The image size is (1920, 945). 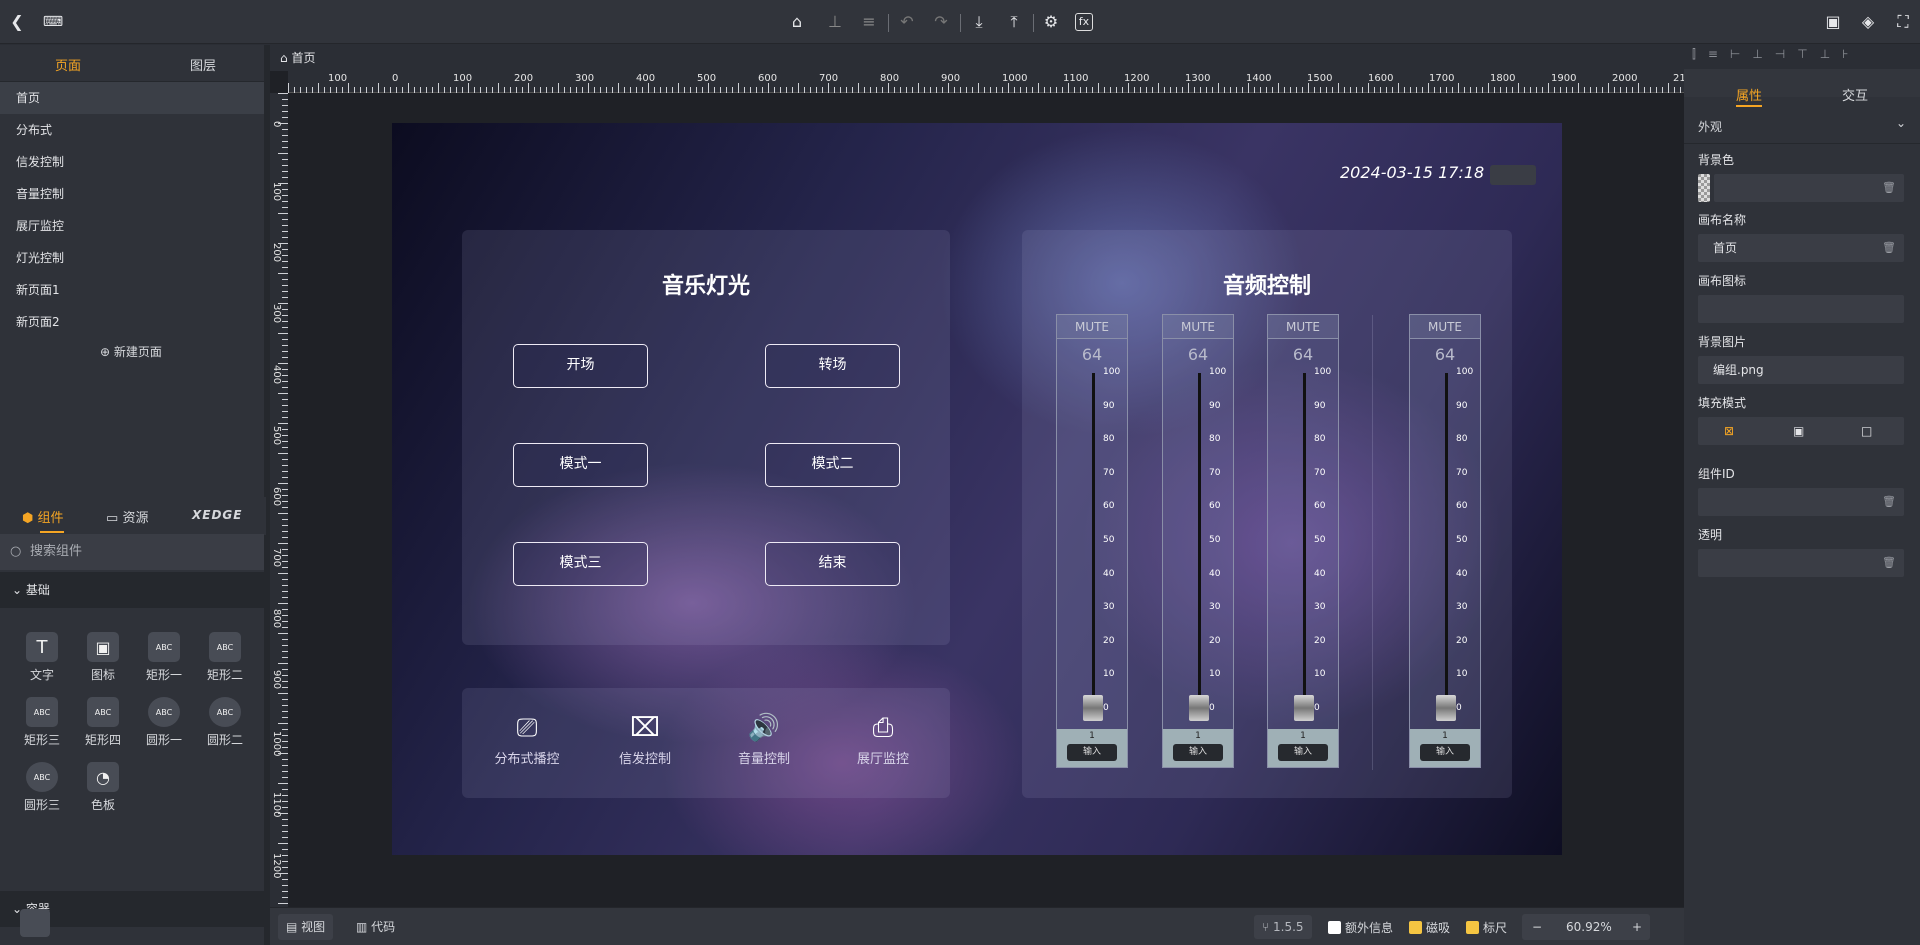 What do you see at coordinates (42, 787) in the screenshot?
I see `component-item: ABC 圆形三` at bounding box center [42, 787].